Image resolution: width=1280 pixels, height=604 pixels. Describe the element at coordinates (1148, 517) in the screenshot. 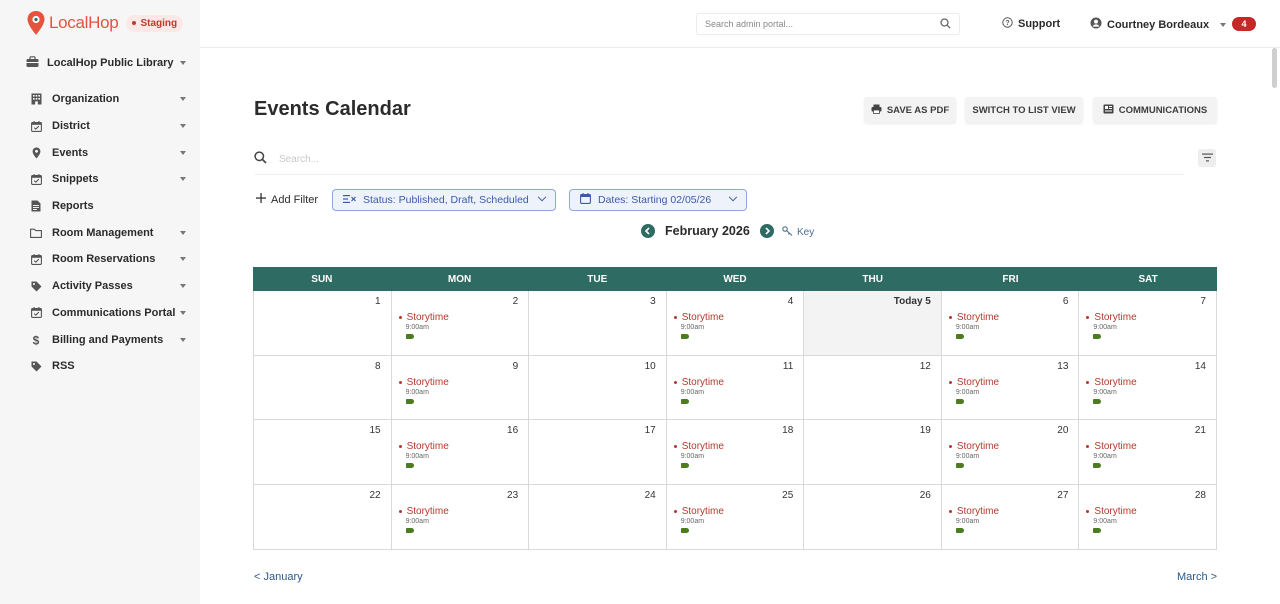

I see `calendar-day: 28 Storytime 9:00am` at that location.